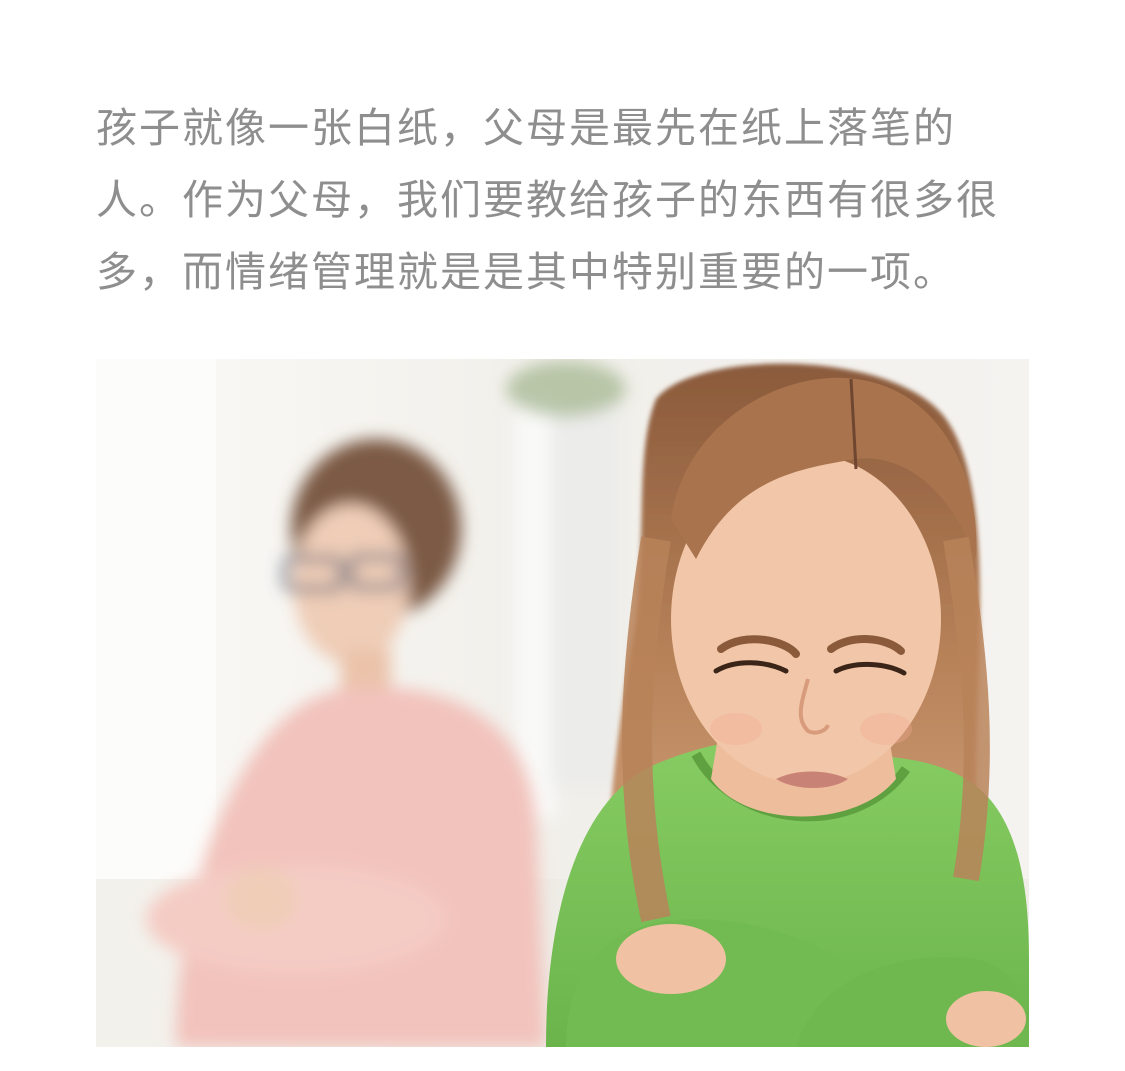 Image resolution: width=1125 pixels, height=1071 pixels. What do you see at coordinates (526, 272) in the screenshot?
I see `paragraph-line: 多，而情绪管理就是是其中特别重要的一项。` at bounding box center [526, 272].